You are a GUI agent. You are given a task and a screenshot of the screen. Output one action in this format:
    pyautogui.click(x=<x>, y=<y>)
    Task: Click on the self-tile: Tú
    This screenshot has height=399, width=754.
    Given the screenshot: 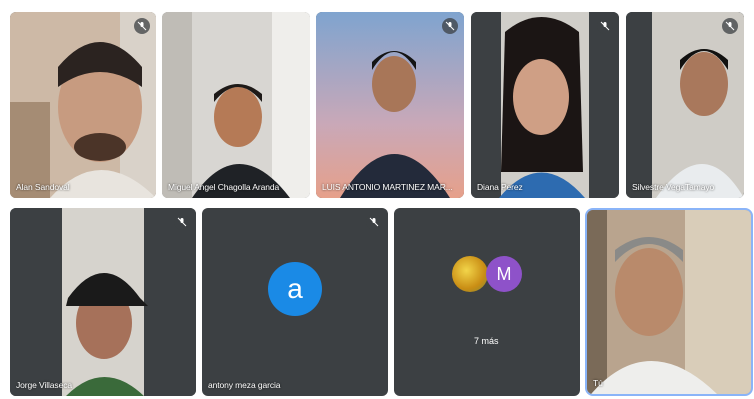 What is the action you would take?
    pyautogui.click(x=669, y=302)
    